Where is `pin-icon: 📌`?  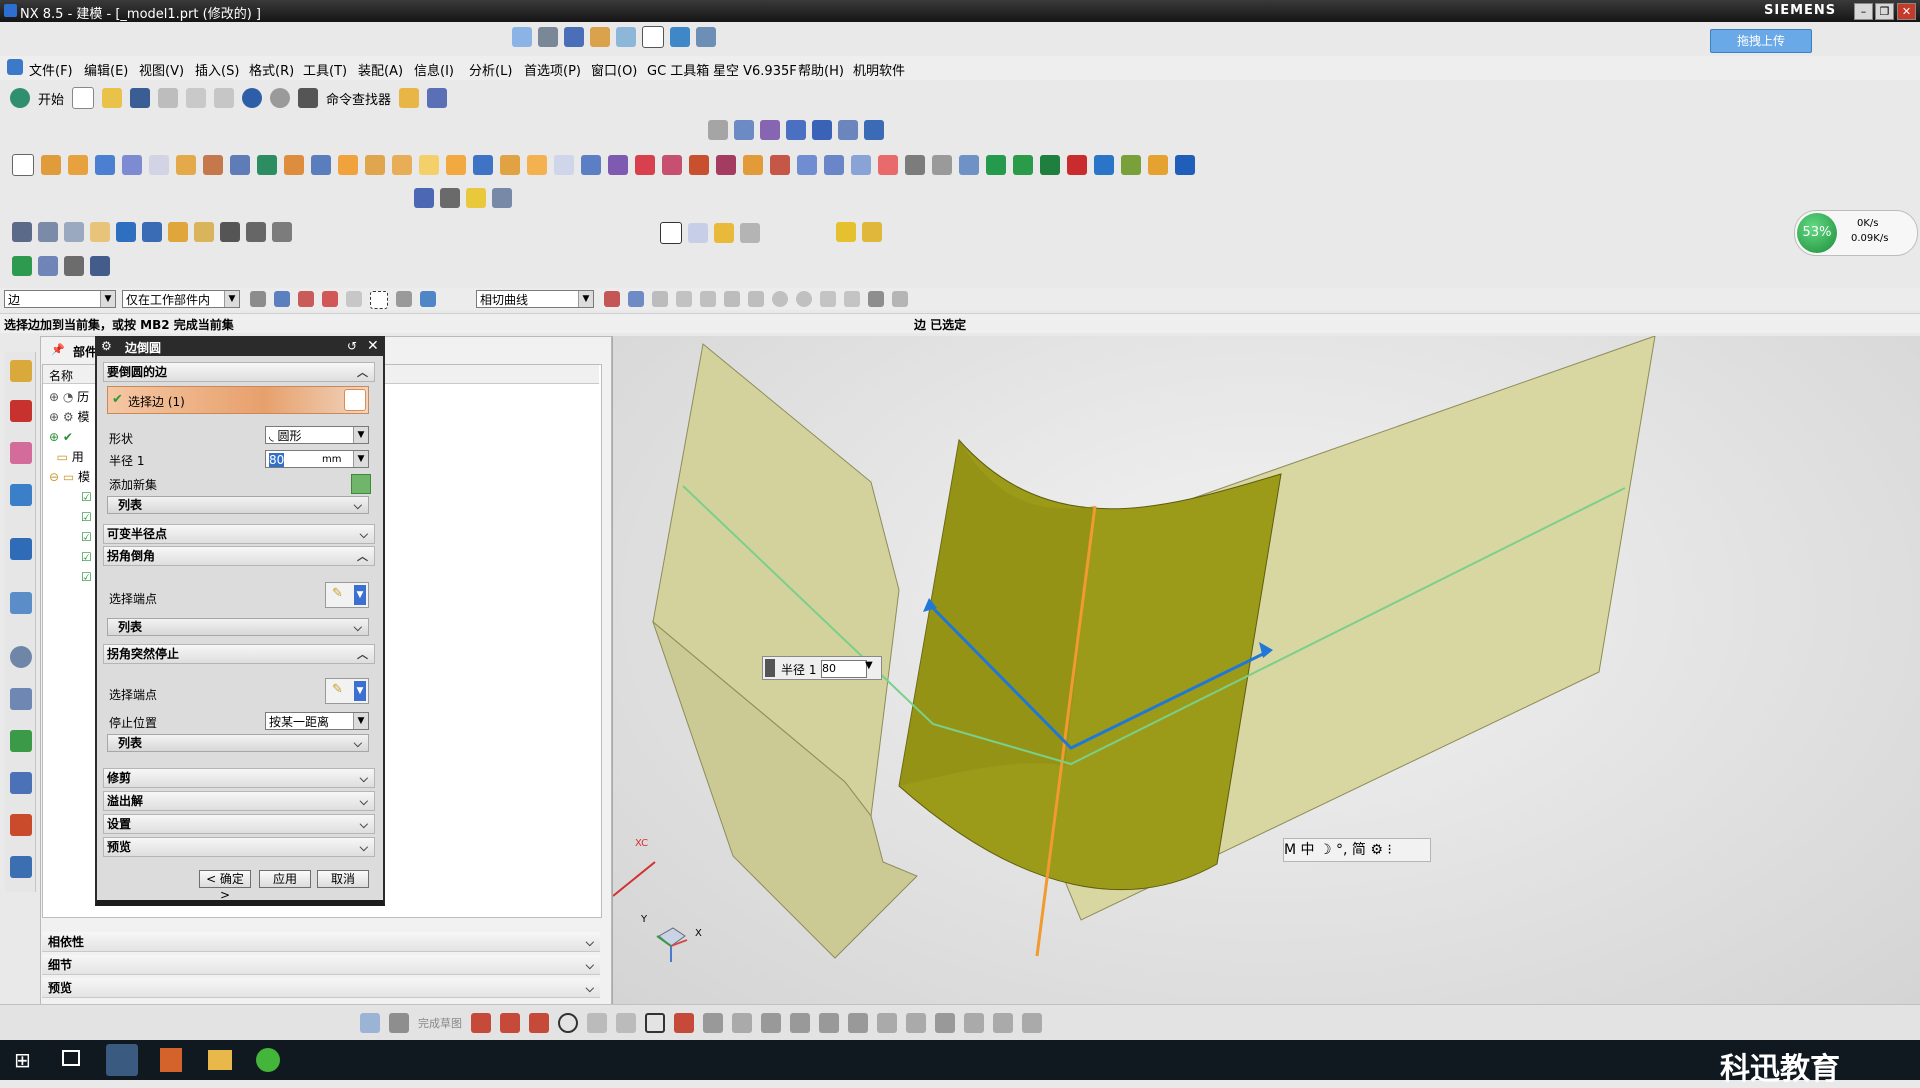
pin-icon: 📌 is located at coordinates (58, 349).